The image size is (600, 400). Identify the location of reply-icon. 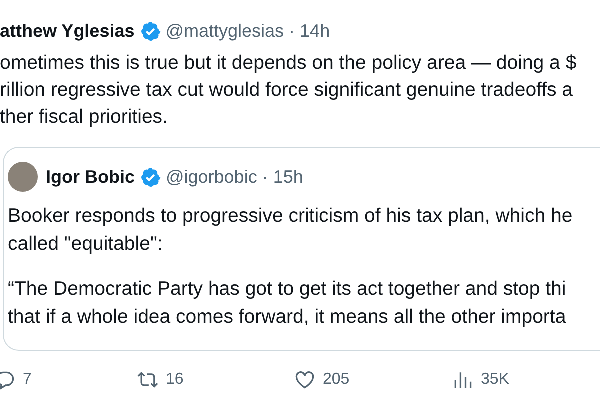
(8, 380).